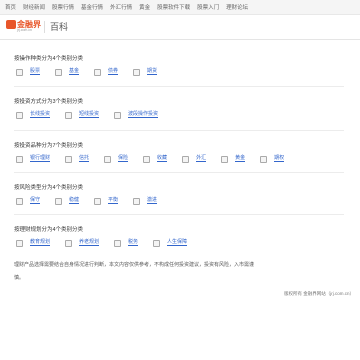 The height and width of the screenshot is (360, 360). What do you see at coordinates (179, 201) in the screenshot?
I see `option-list: 保守 稳健 平衡 激进` at bounding box center [179, 201].